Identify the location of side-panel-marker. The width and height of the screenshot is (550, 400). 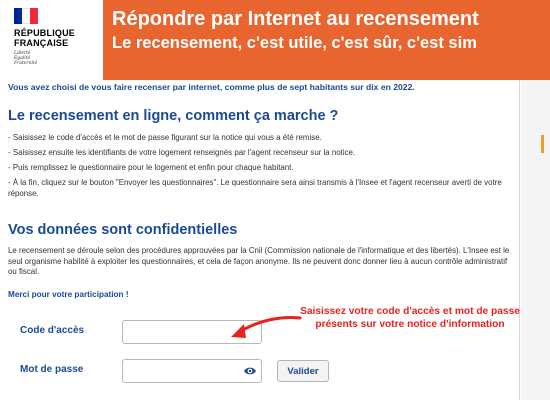
(542, 144).